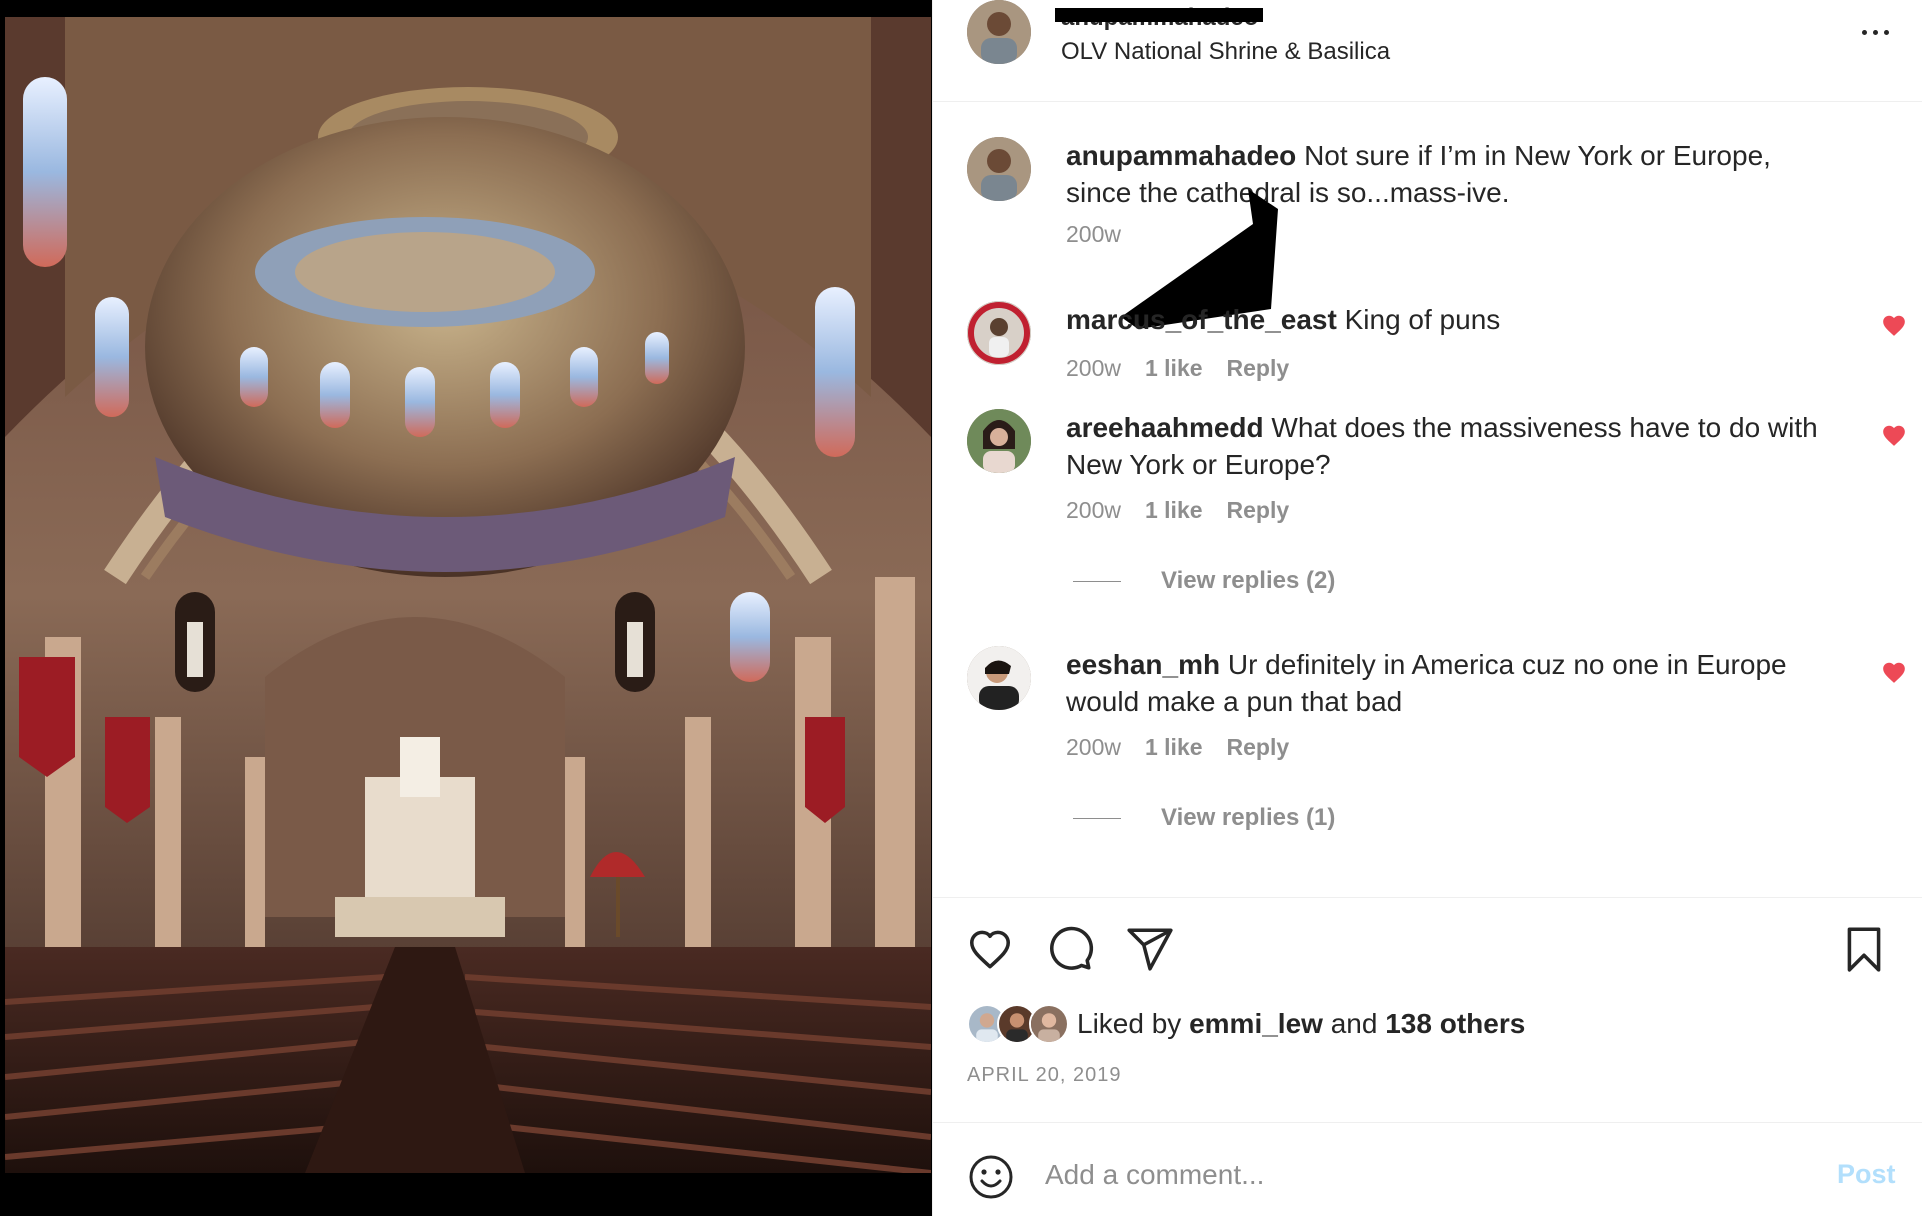  Describe the element at coordinates (1020, 1024) in the screenshot. I see `liker-avatars` at that location.